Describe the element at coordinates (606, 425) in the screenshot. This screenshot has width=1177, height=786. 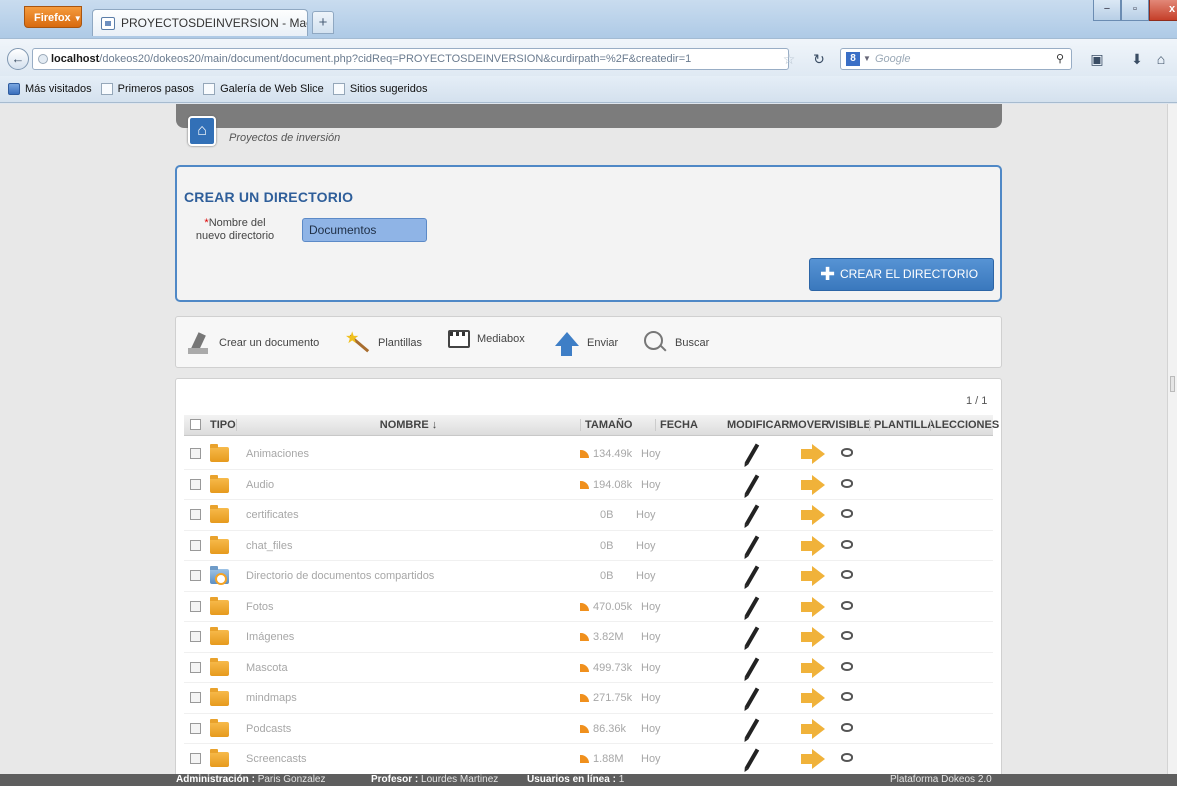
I see `column-size: TAMAÑO` at that location.